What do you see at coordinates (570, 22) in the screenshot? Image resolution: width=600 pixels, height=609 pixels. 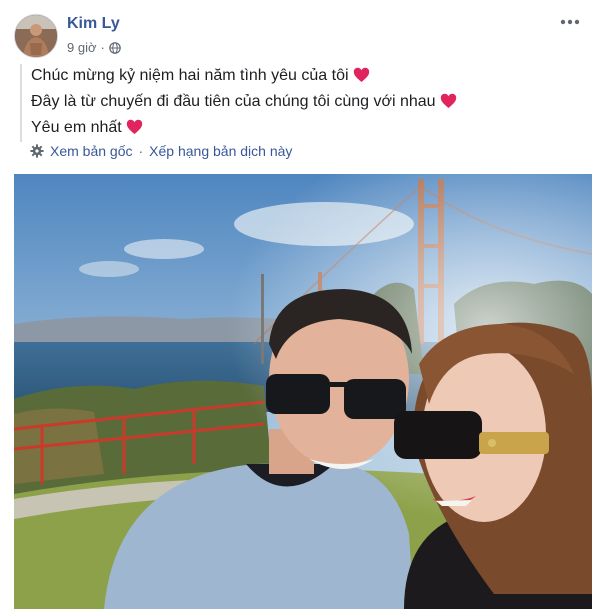 I see `more-options-icon` at bounding box center [570, 22].